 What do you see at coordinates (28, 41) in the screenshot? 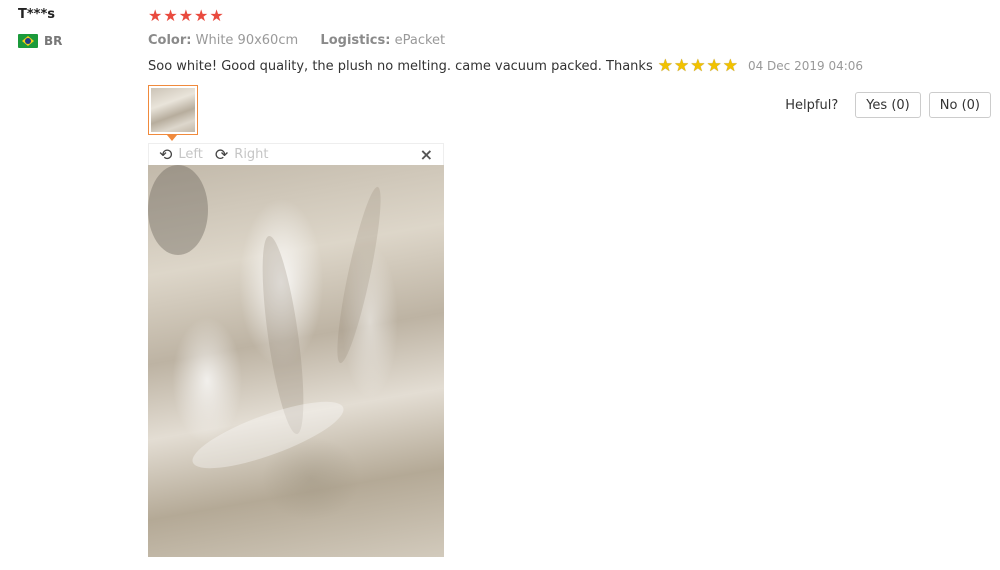
I see `brazil-flag-icon` at bounding box center [28, 41].